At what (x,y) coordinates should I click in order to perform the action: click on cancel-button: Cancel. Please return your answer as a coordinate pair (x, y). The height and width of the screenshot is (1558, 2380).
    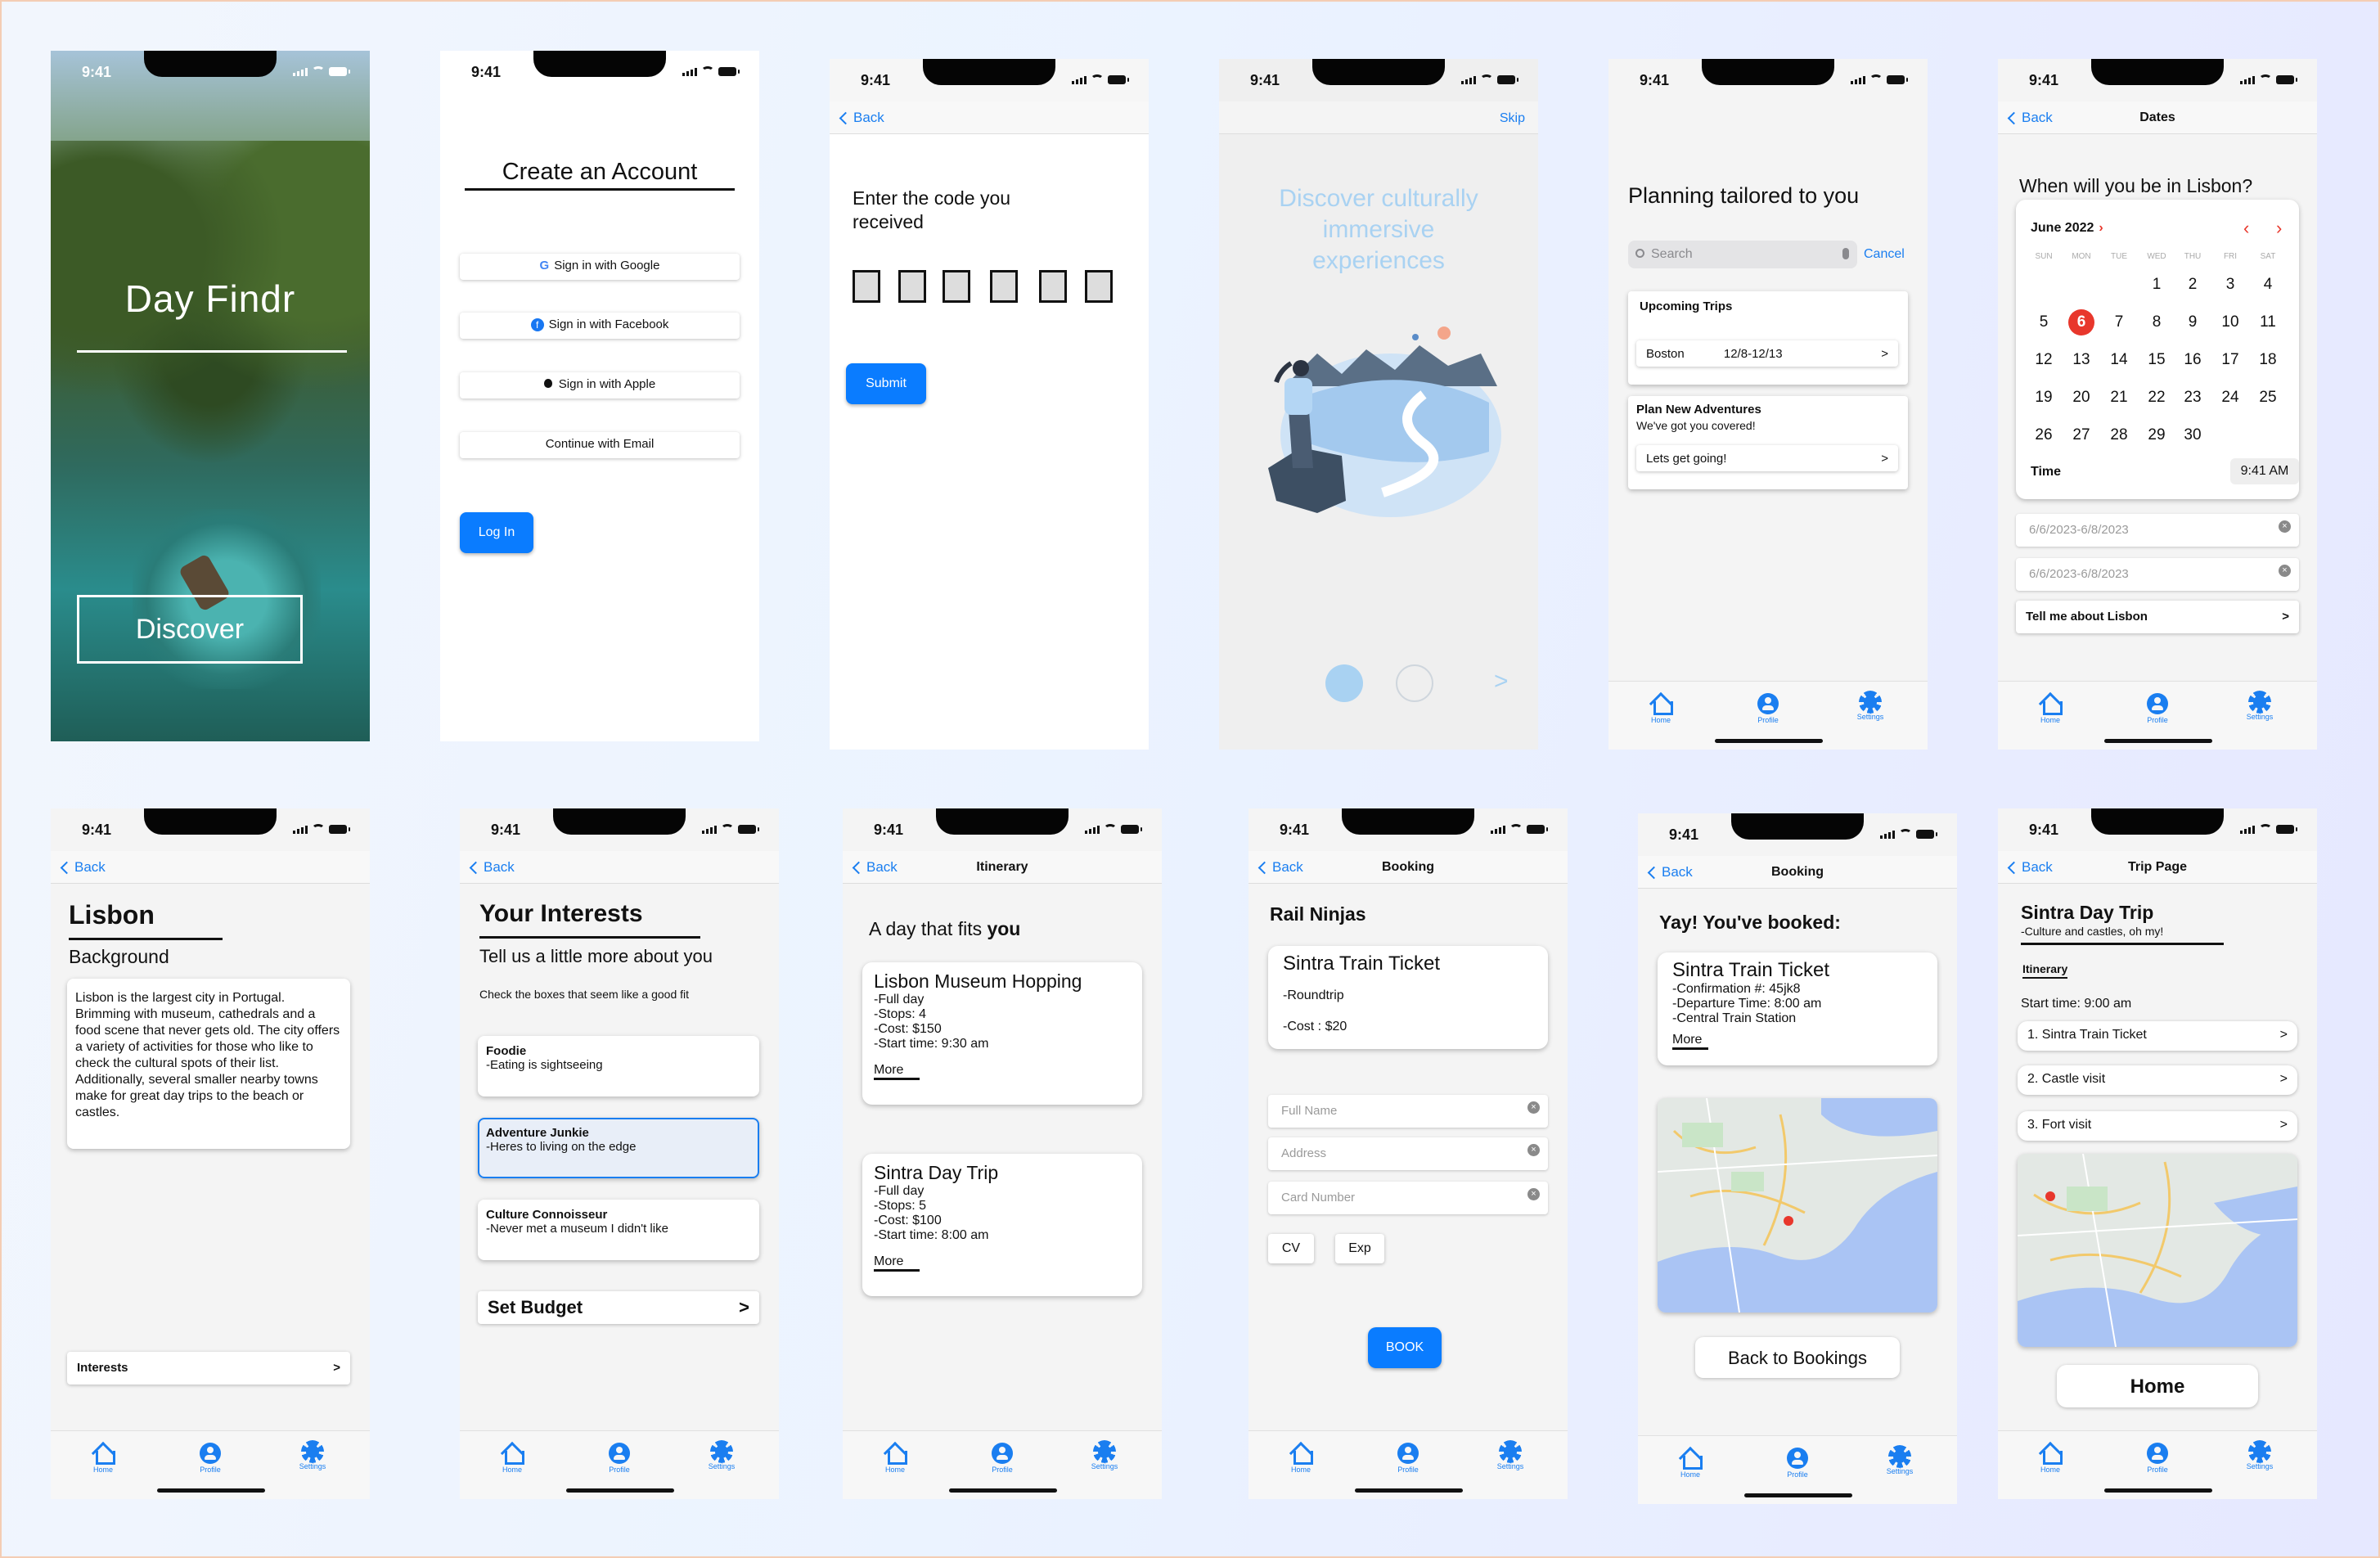
    Looking at the image, I should click on (1885, 254).